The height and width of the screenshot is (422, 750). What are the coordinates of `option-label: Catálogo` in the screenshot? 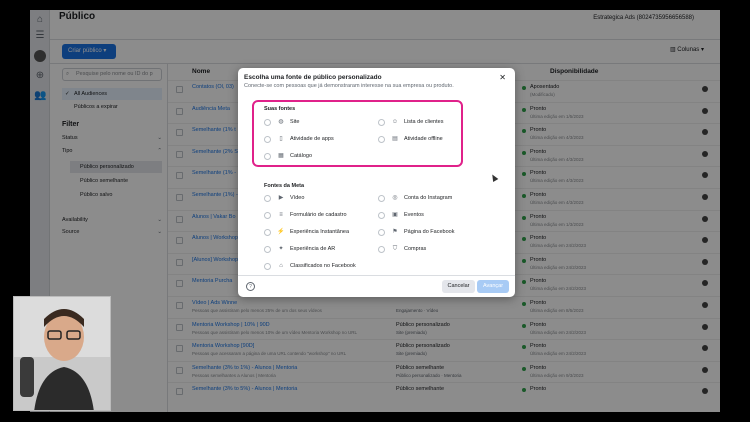 It's located at (301, 156).